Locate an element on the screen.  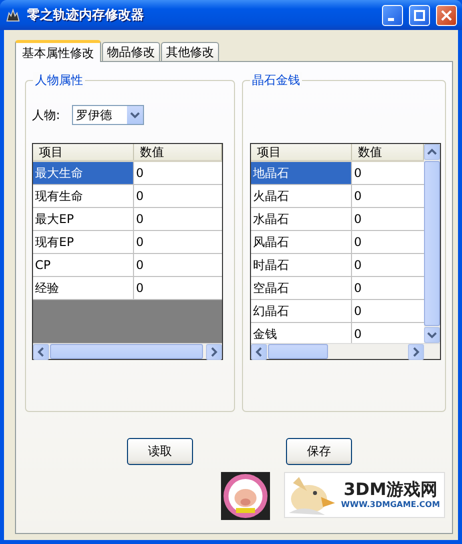
maximize-button is located at coordinates (419, 15).